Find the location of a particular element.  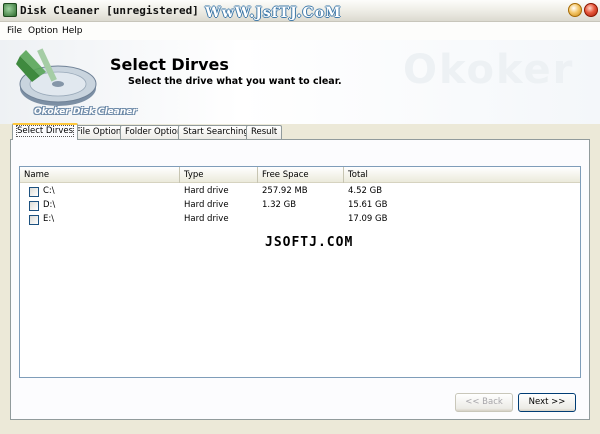

drive-total: 17.09 GB is located at coordinates (367, 219).